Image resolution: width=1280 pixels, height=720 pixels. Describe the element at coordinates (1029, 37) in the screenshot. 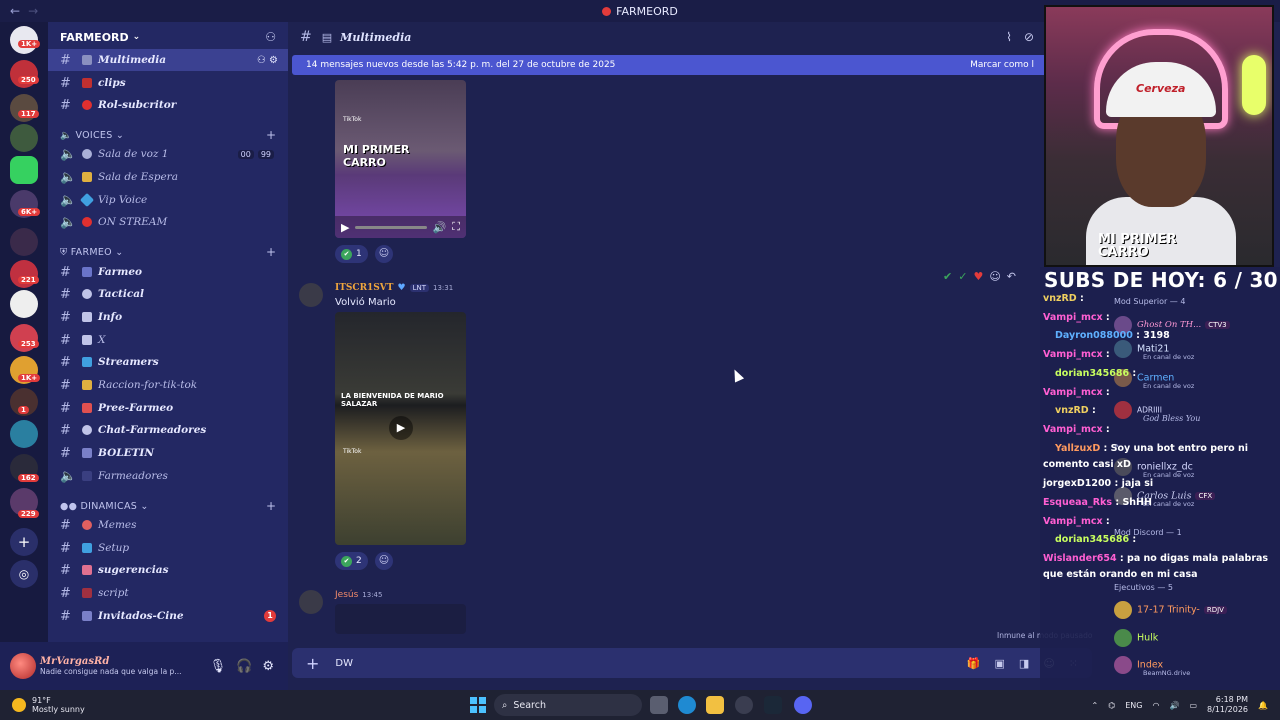

I see `mute-icon: ⊘` at that location.